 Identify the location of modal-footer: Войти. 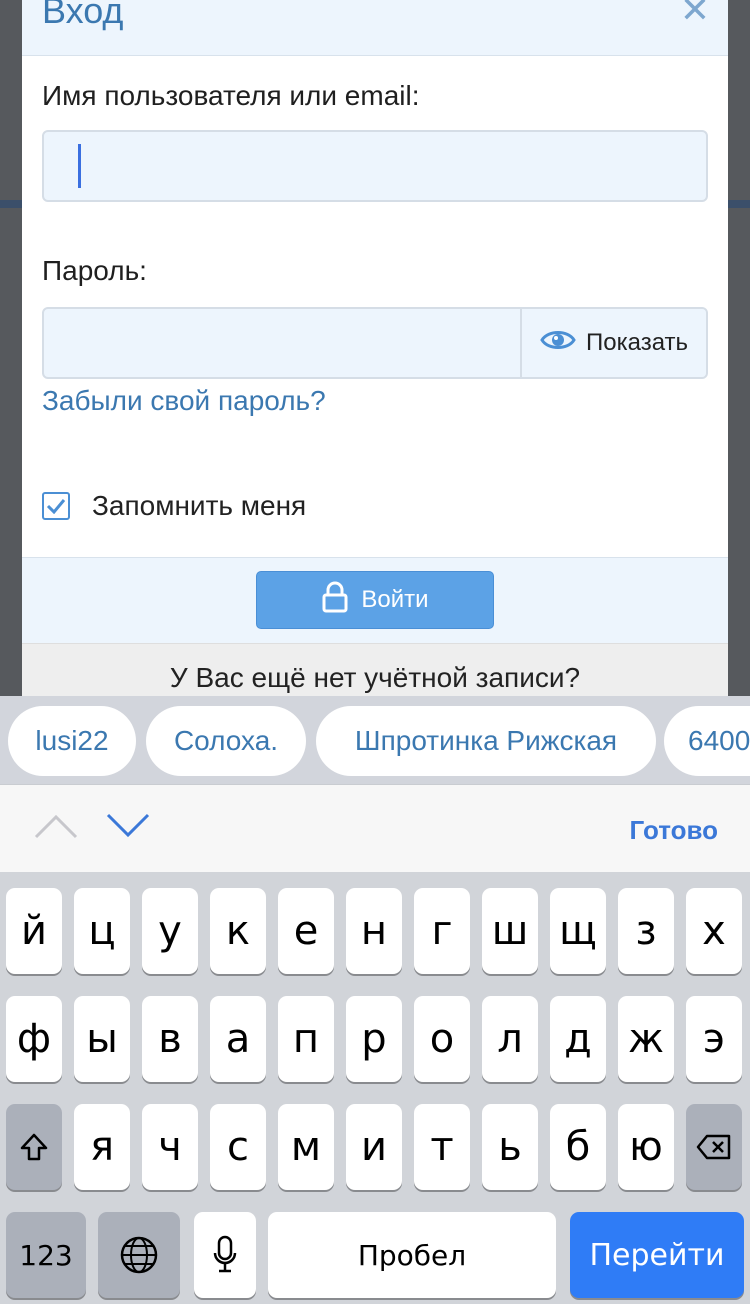
(375, 600).